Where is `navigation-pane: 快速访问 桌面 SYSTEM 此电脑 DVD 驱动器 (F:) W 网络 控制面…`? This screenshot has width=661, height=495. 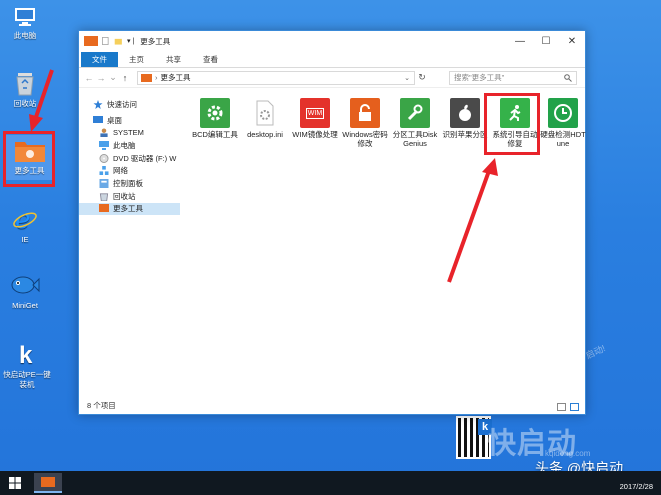
navigation-pane: 快速访问 桌面 SYSTEM 此电脑 DVD 驱动器 (F:) W 网络 控制面… is located at coordinates (129, 245).